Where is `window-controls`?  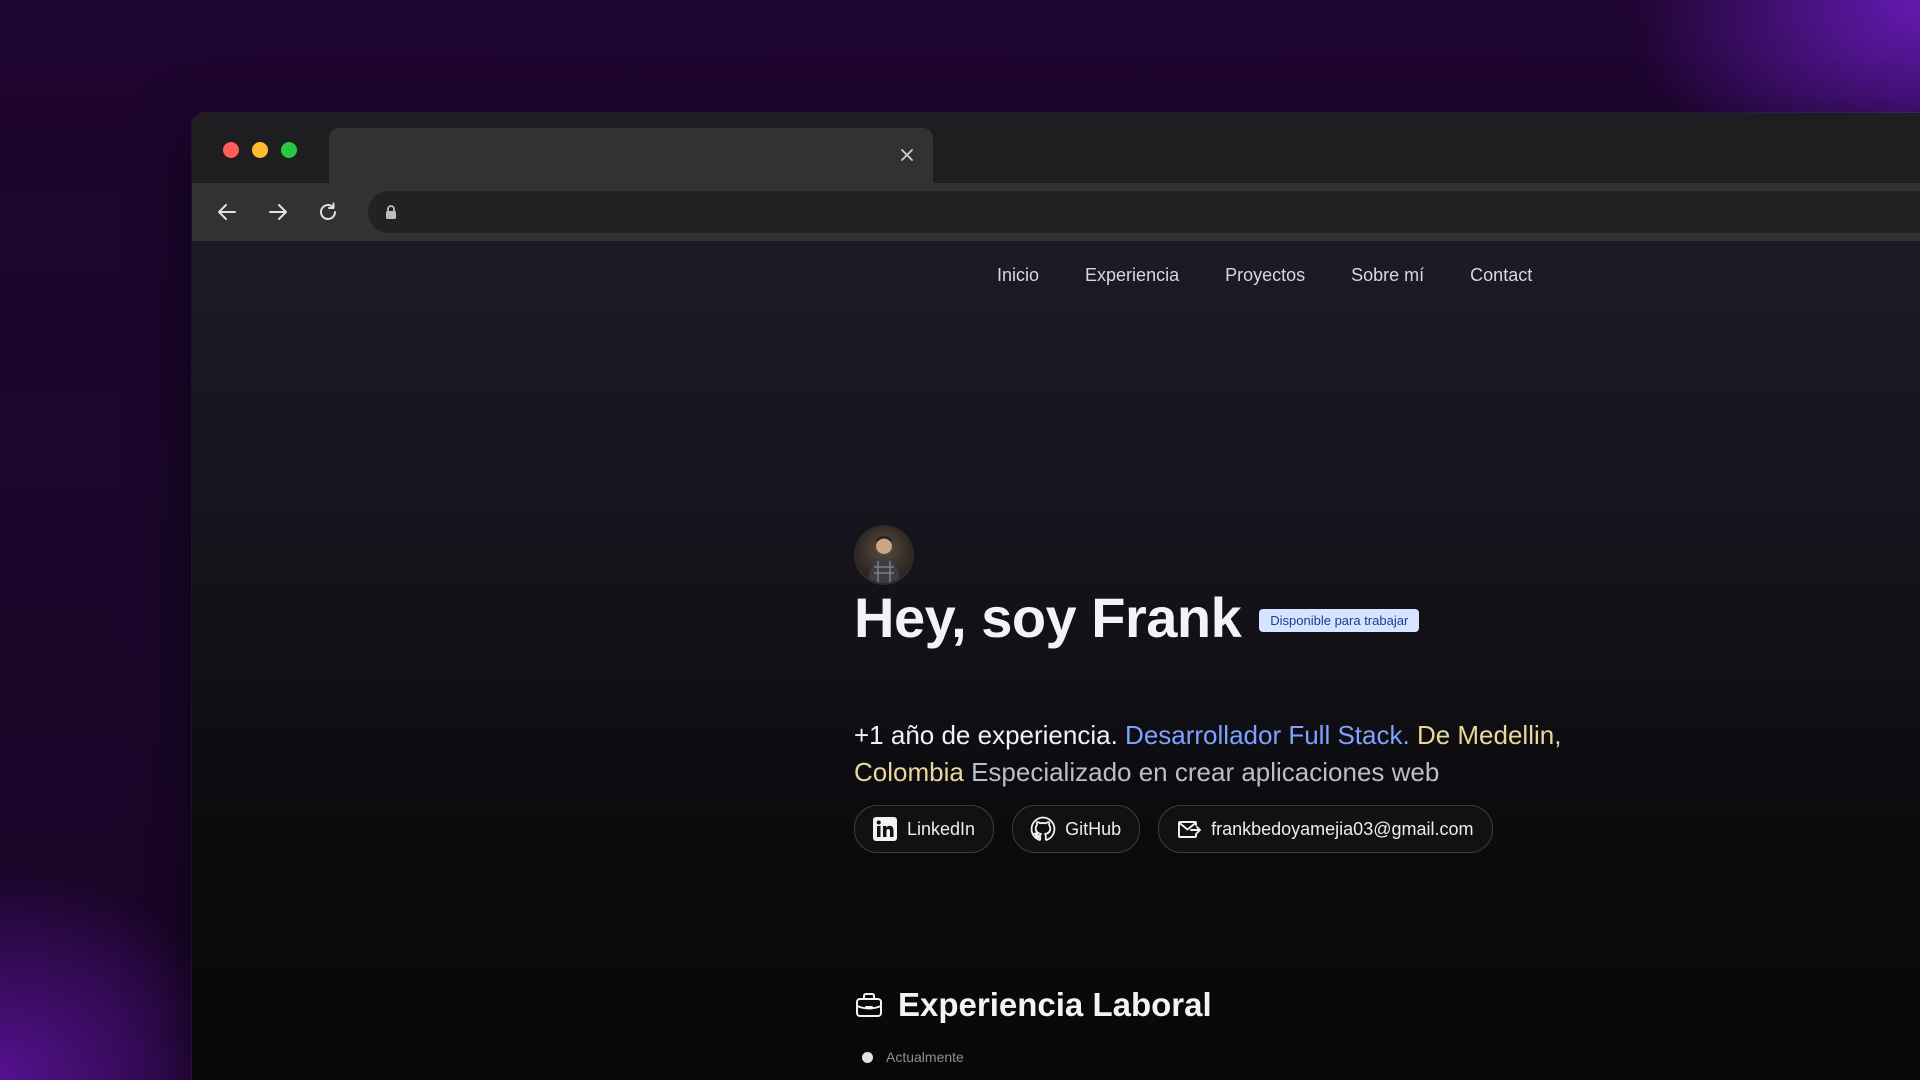
window-controls is located at coordinates (260, 150).